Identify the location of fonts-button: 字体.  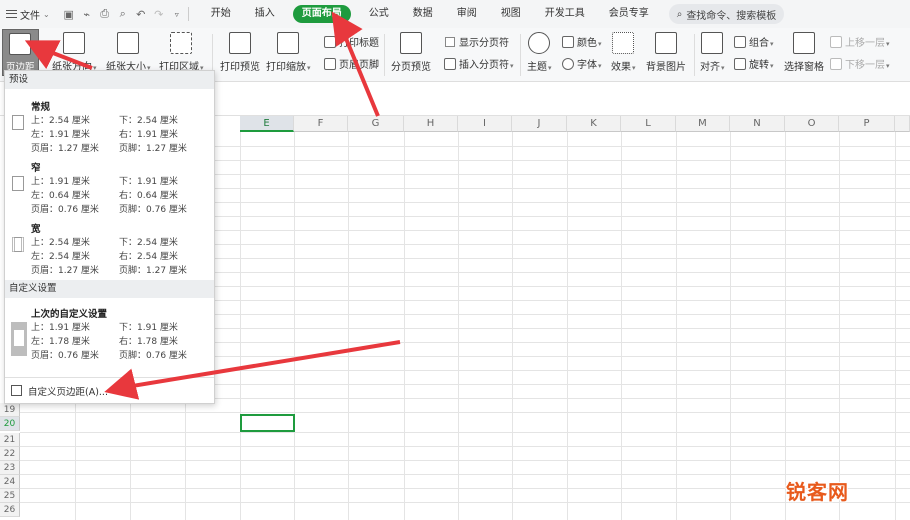
(582, 63).